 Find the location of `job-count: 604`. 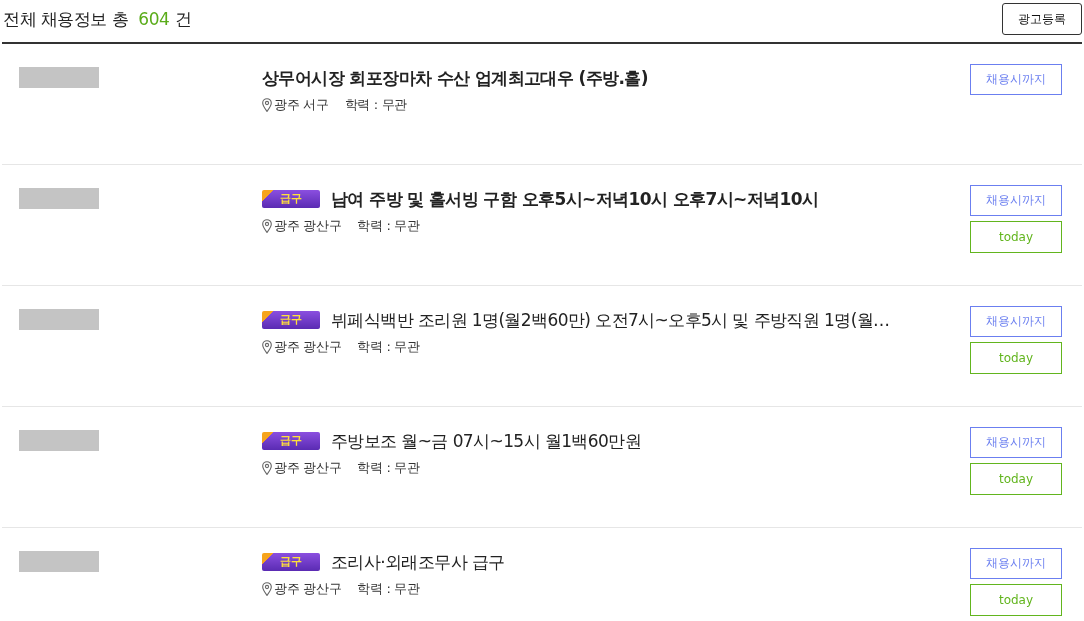

job-count: 604 is located at coordinates (154, 18).